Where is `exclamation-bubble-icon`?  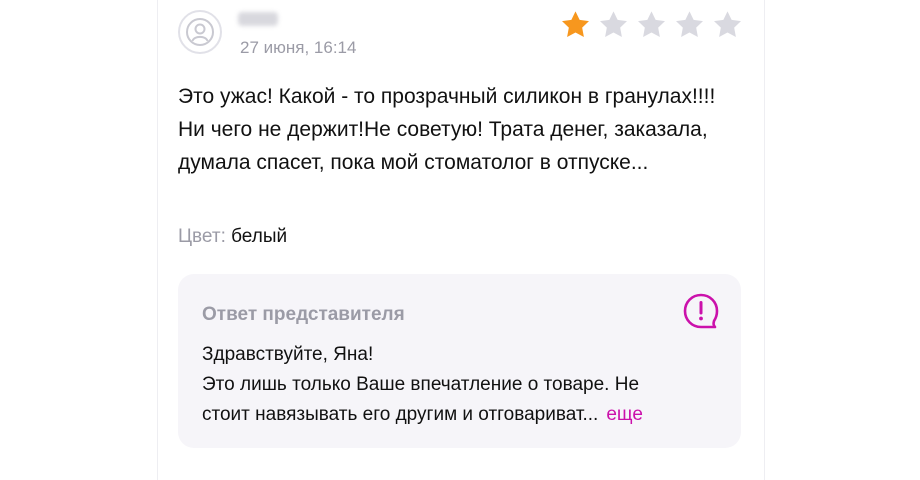 exclamation-bubble-icon is located at coordinates (701, 311).